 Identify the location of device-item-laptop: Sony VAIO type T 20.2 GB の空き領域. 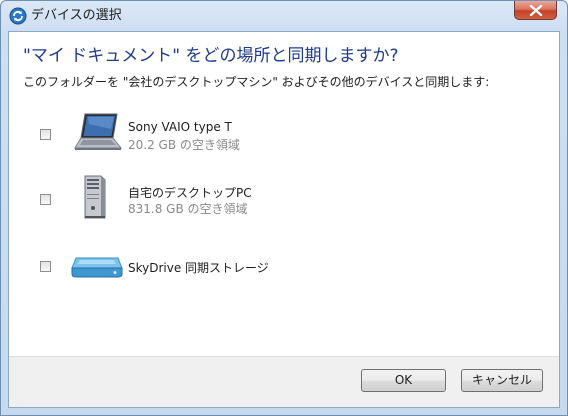
(279, 137).